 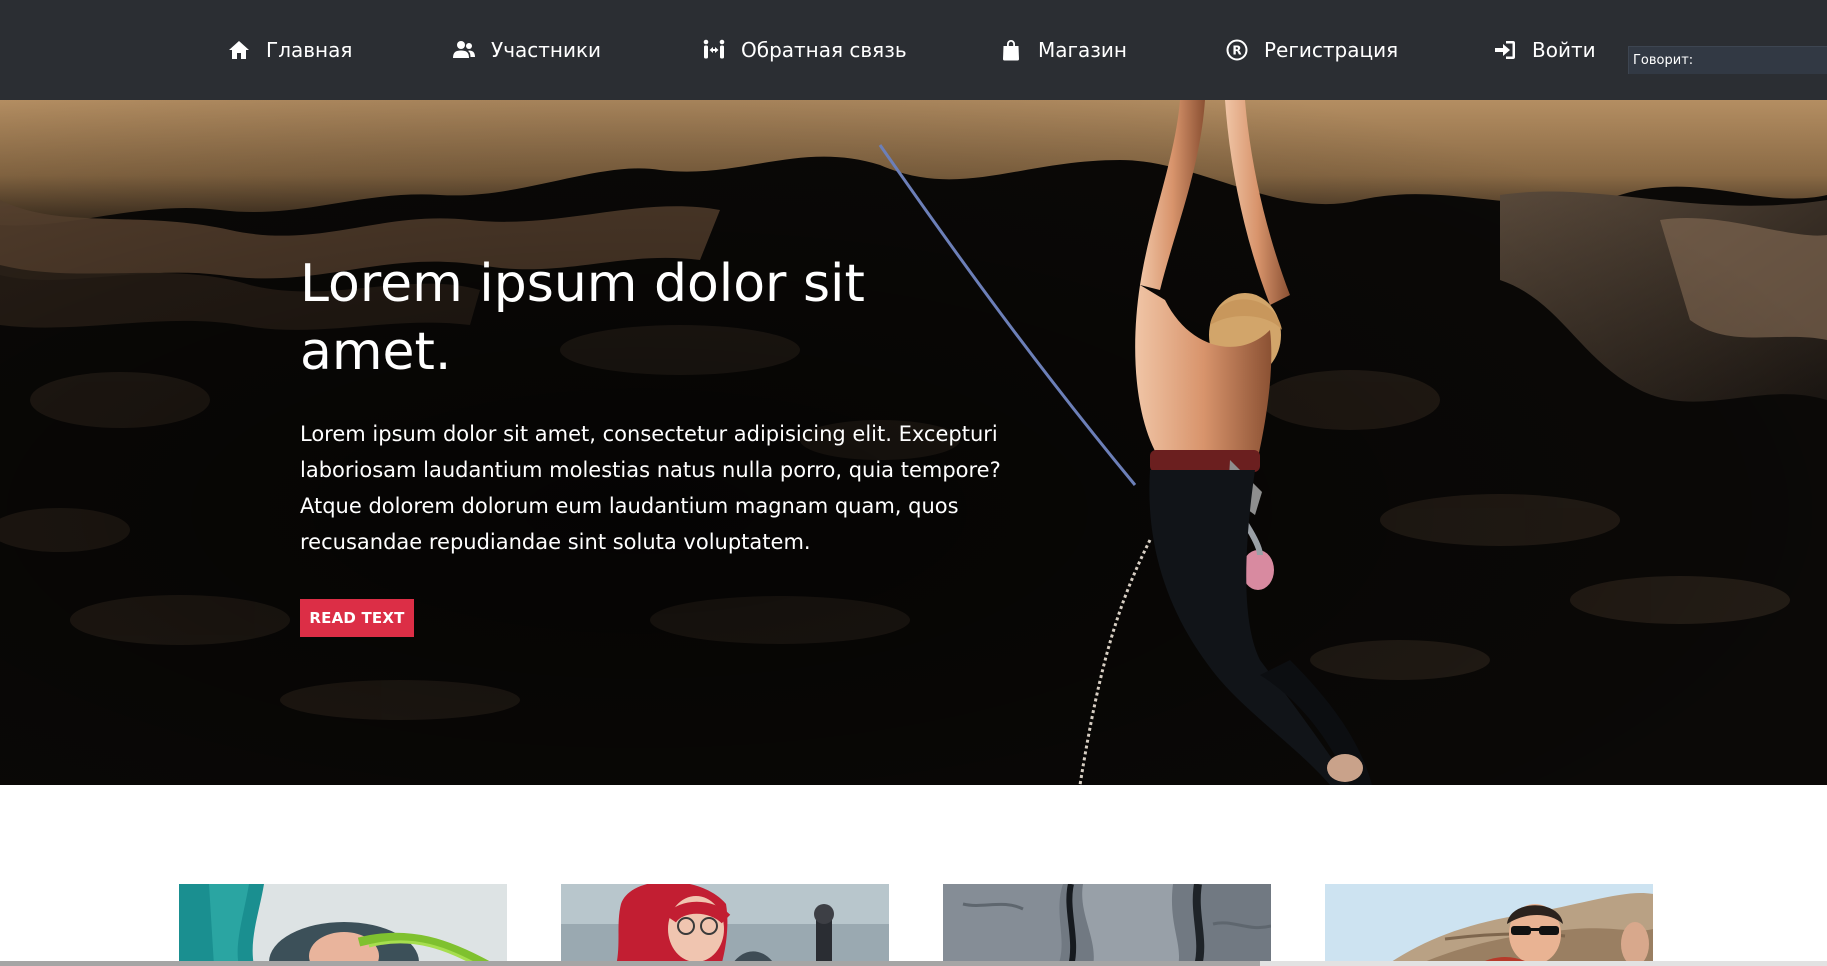 I want to click on nav-item-home: Главная, so click(x=289, y=50).